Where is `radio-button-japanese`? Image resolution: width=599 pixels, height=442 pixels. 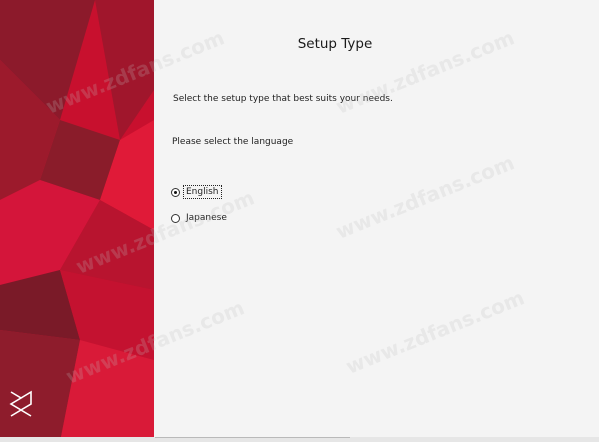 radio-button-japanese is located at coordinates (175, 218).